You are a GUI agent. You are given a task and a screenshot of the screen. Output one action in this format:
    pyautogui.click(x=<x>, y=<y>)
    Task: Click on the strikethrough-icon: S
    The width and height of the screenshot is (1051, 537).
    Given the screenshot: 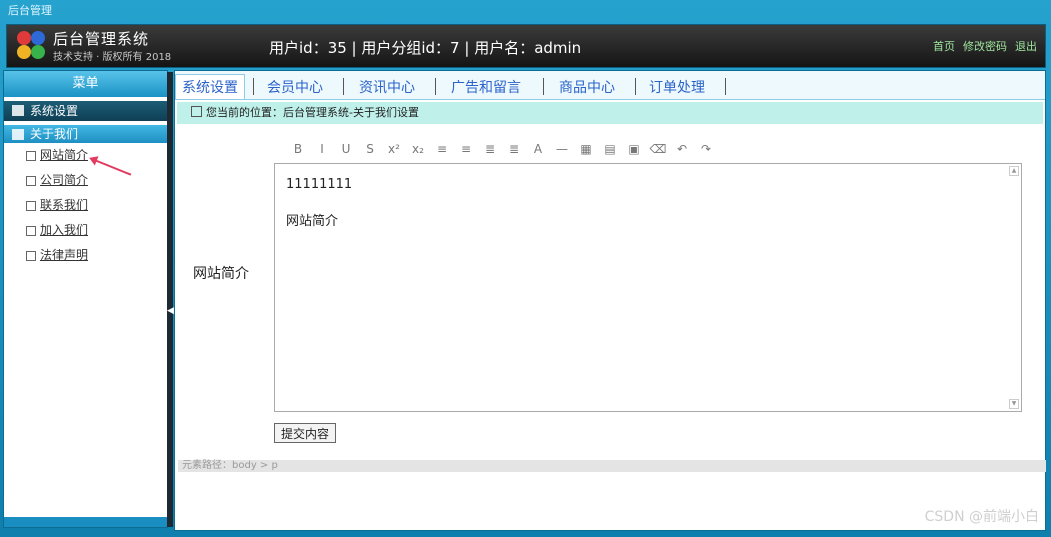 What is the action you would take?
    pyautogui.click(x=370, y=149)
    